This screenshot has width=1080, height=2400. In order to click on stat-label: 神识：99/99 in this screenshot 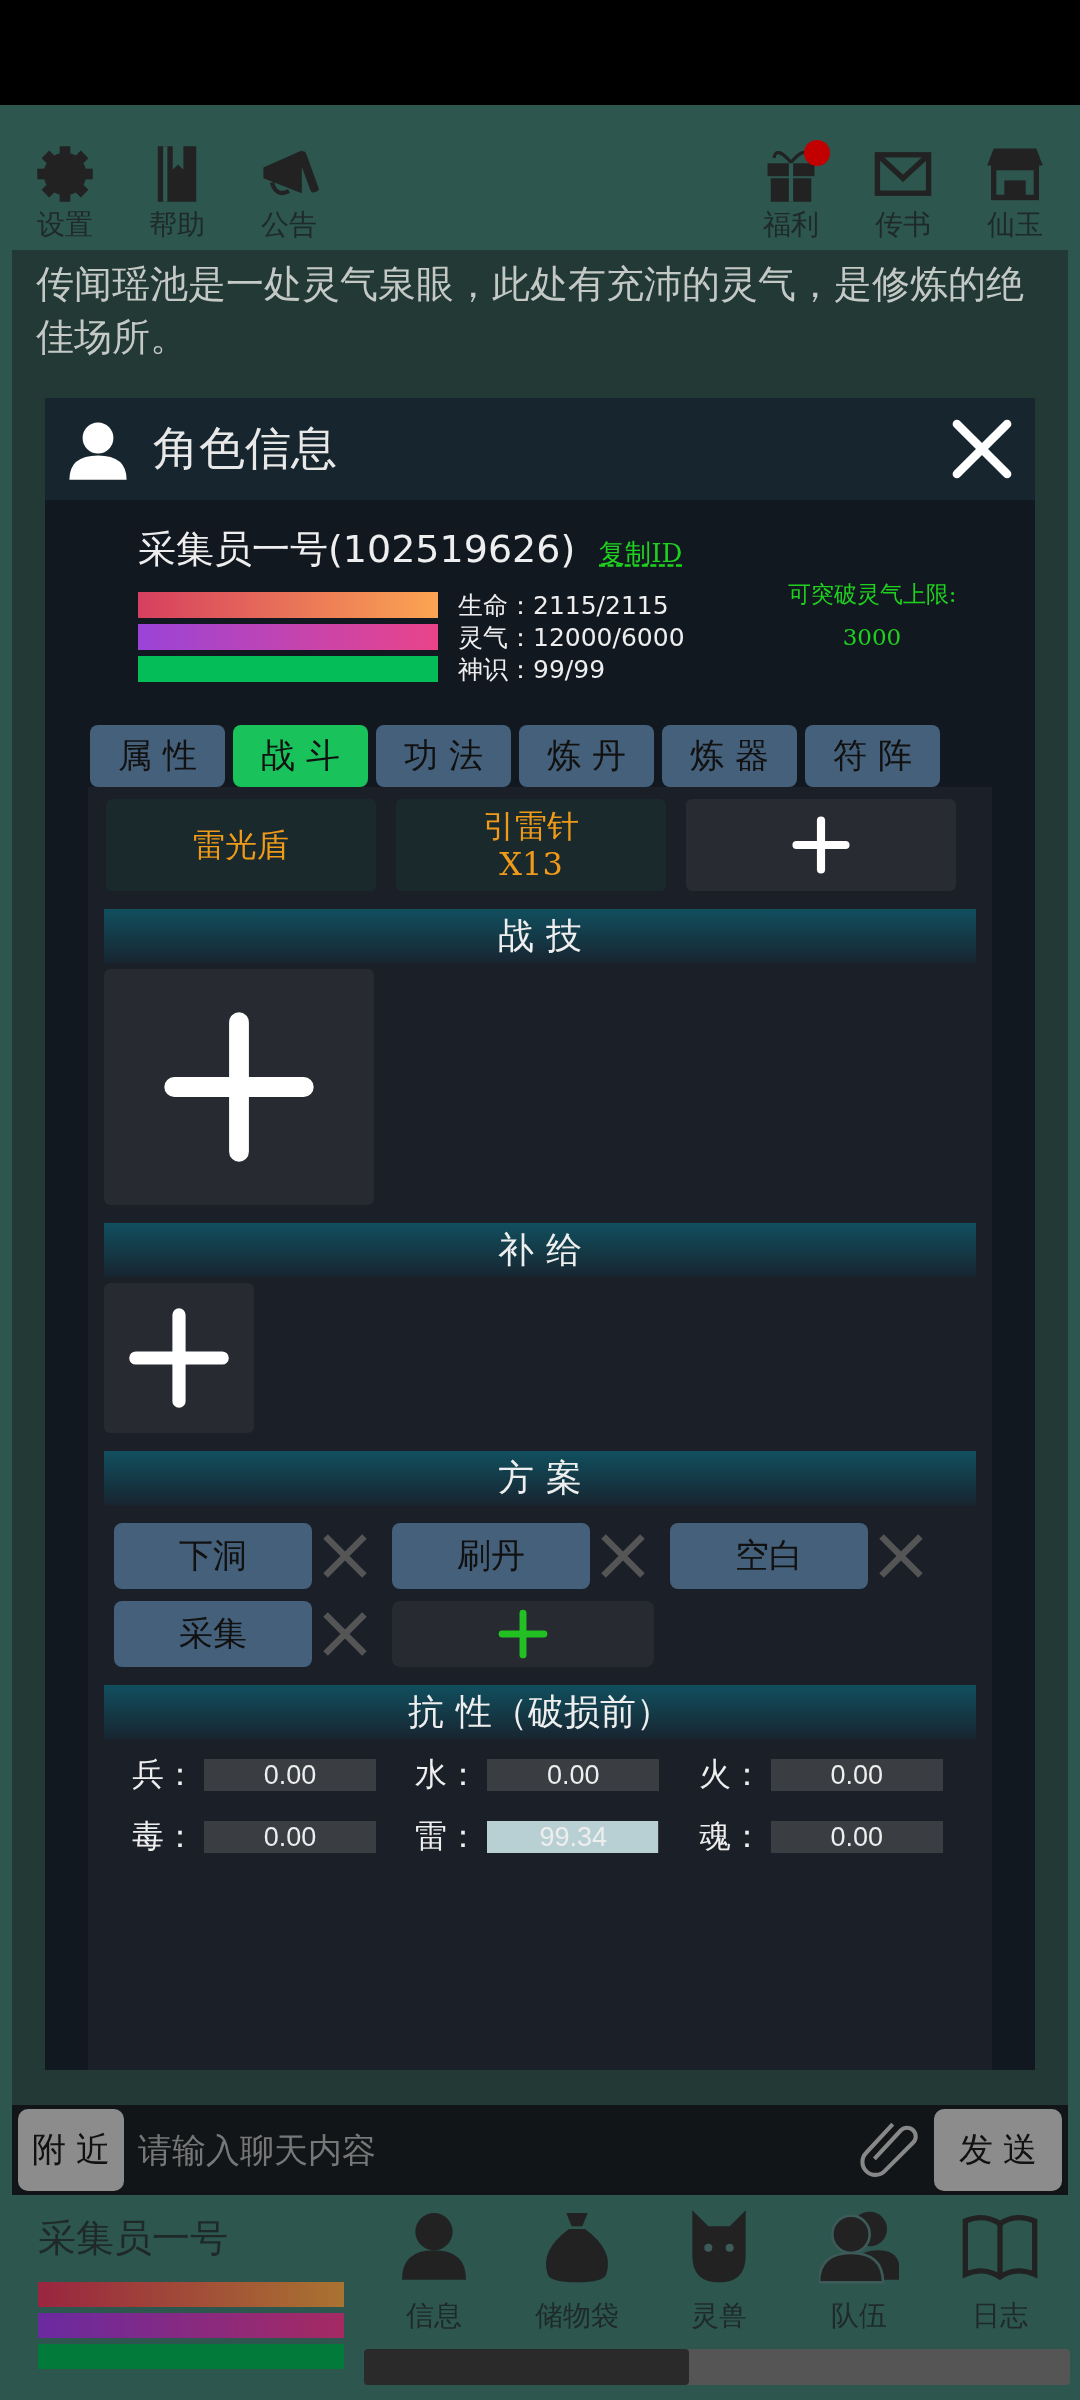, I will do `click(532, 669)`.